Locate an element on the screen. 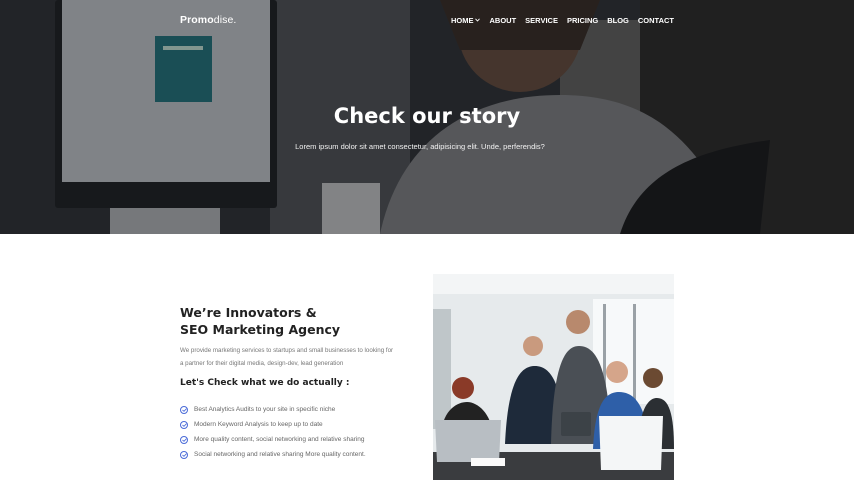 The width and height of the screenshot is (854, 480). team-meeting-photo is located at coordinates (553, 377).